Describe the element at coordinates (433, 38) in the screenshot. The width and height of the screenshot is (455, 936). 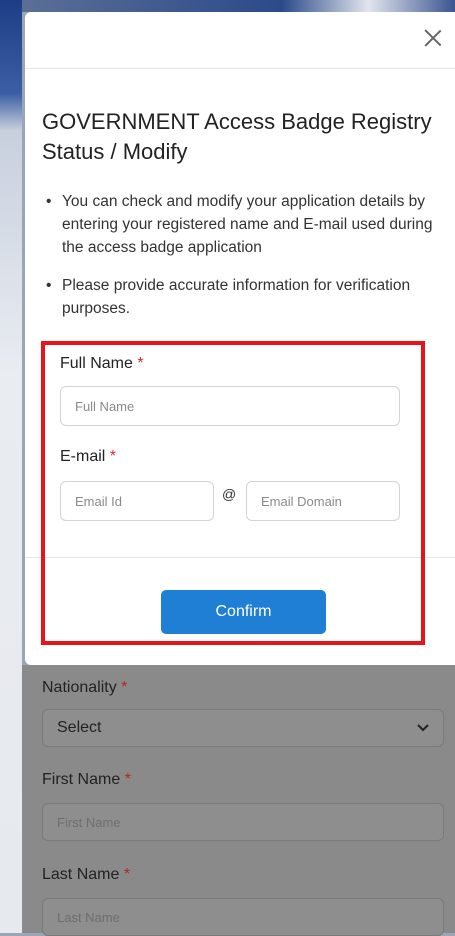
I see `close-icon` at that location.